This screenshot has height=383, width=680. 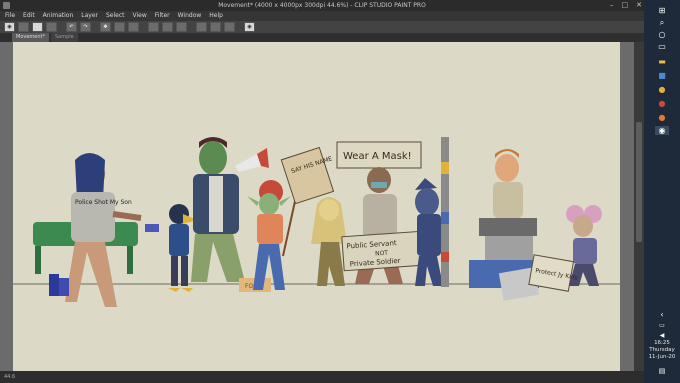 What do you see at coordinates (119, 27) in the screenshot?
I see `clear-icon` at bounding box center [119, 27].